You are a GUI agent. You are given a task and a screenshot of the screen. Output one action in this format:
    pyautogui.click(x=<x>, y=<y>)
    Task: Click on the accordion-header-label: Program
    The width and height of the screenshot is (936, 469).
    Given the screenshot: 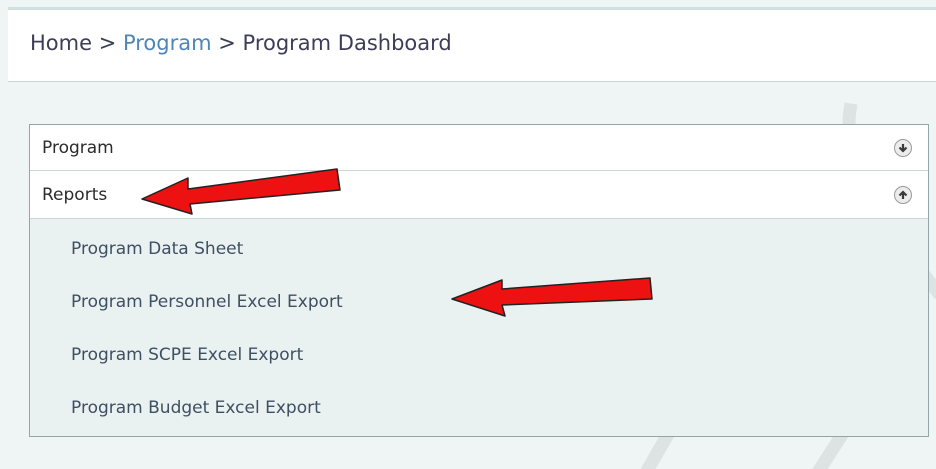 What is the action you would take?
    pyautogui.click(x=78, y=147)
    